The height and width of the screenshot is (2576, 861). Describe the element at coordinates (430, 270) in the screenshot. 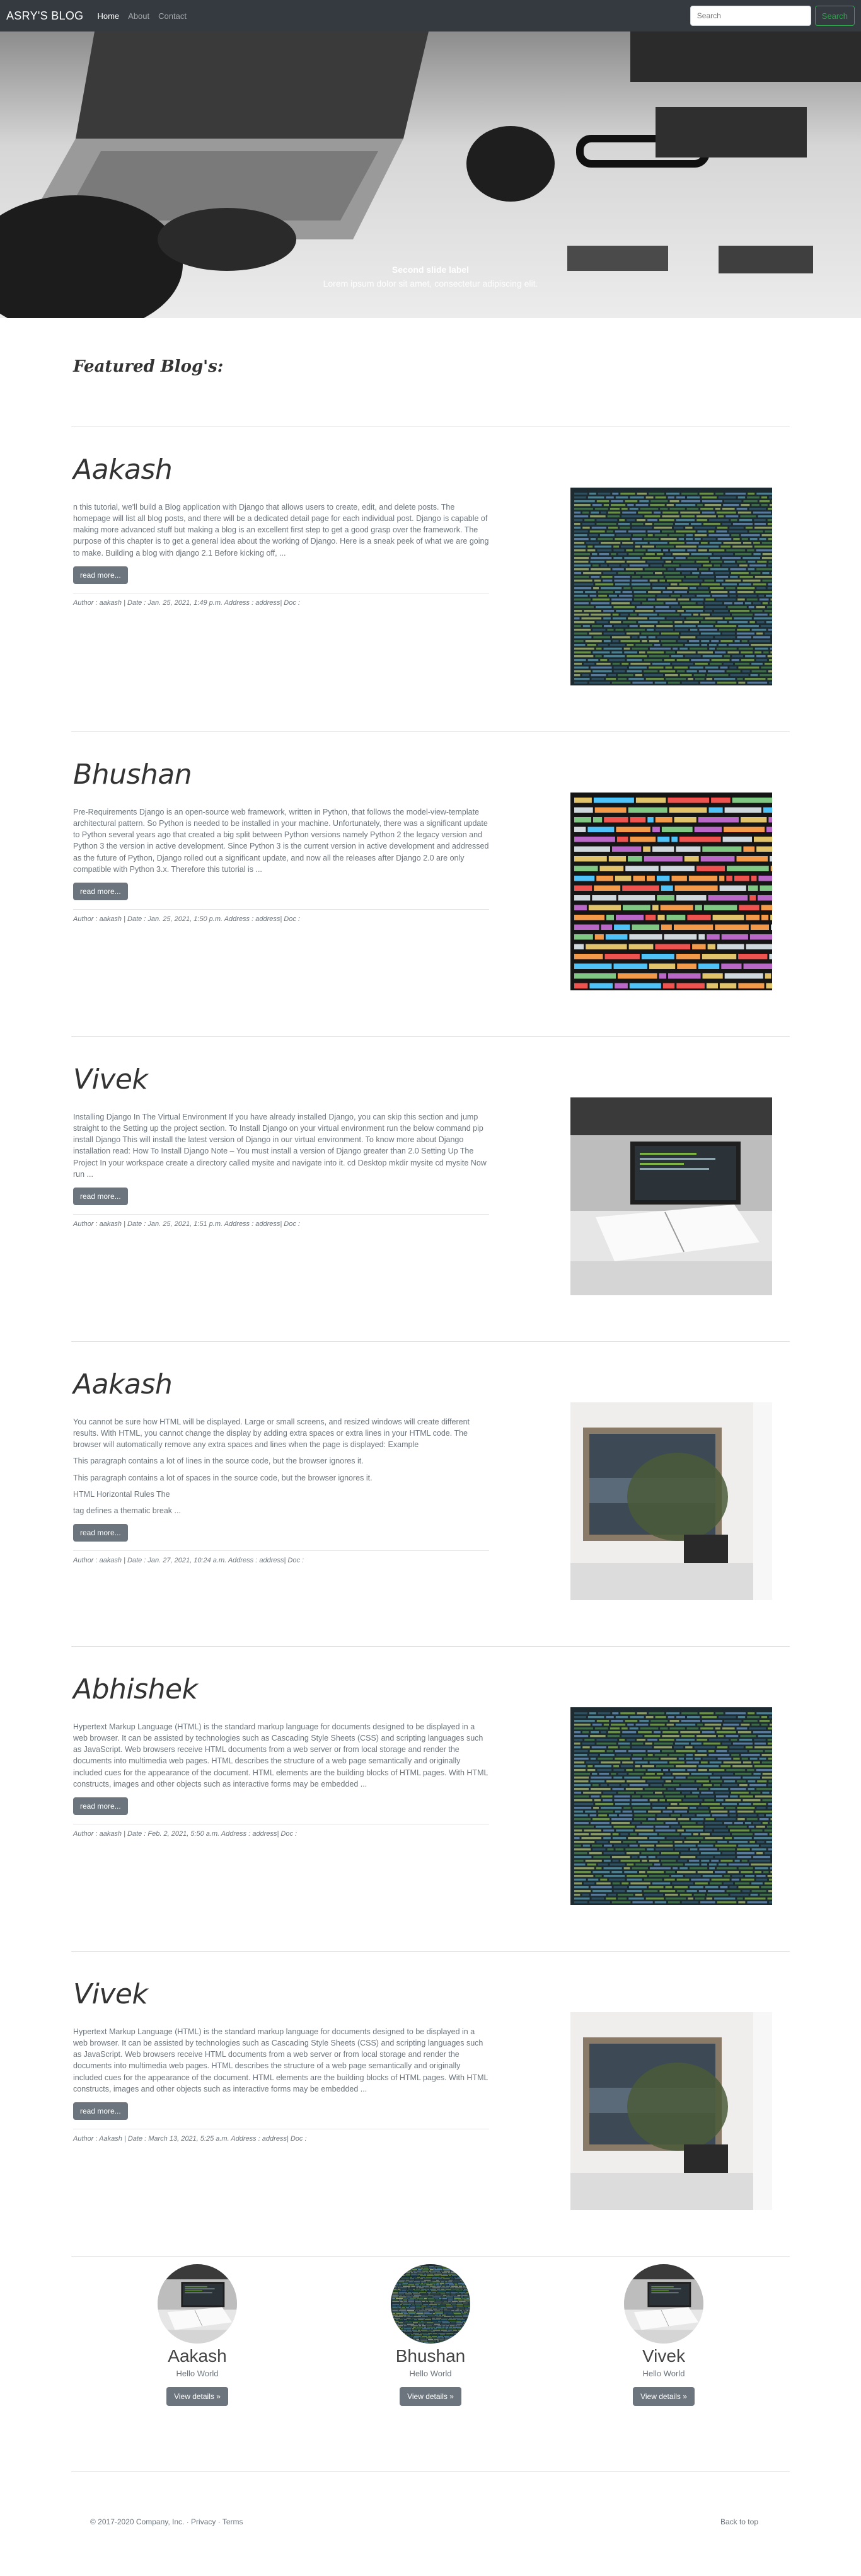

I see `hero-caption-title: Second slide label` at that location.